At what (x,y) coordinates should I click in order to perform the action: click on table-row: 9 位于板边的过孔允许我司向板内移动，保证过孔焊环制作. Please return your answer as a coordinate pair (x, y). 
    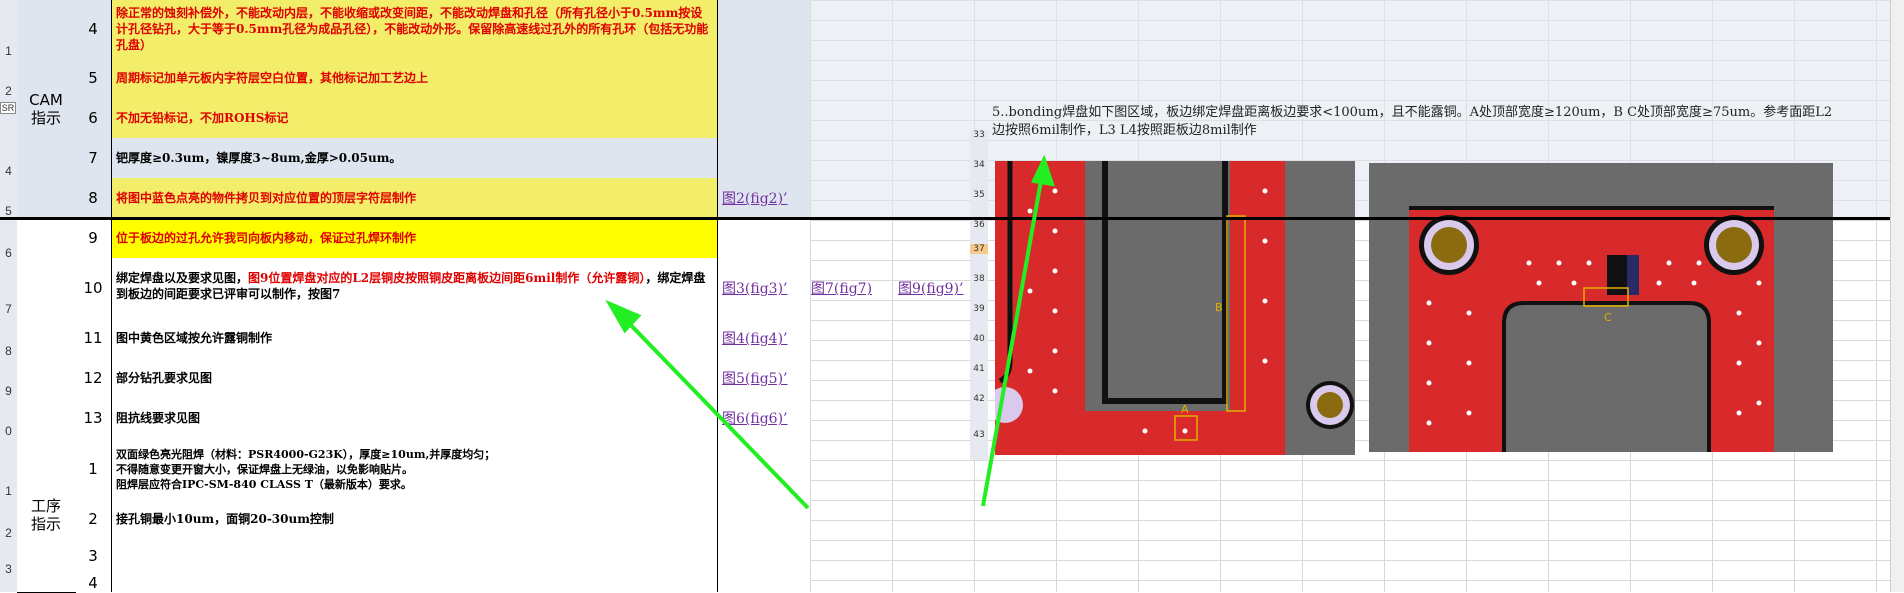
    Looking at the image, I should click on (442, 238).